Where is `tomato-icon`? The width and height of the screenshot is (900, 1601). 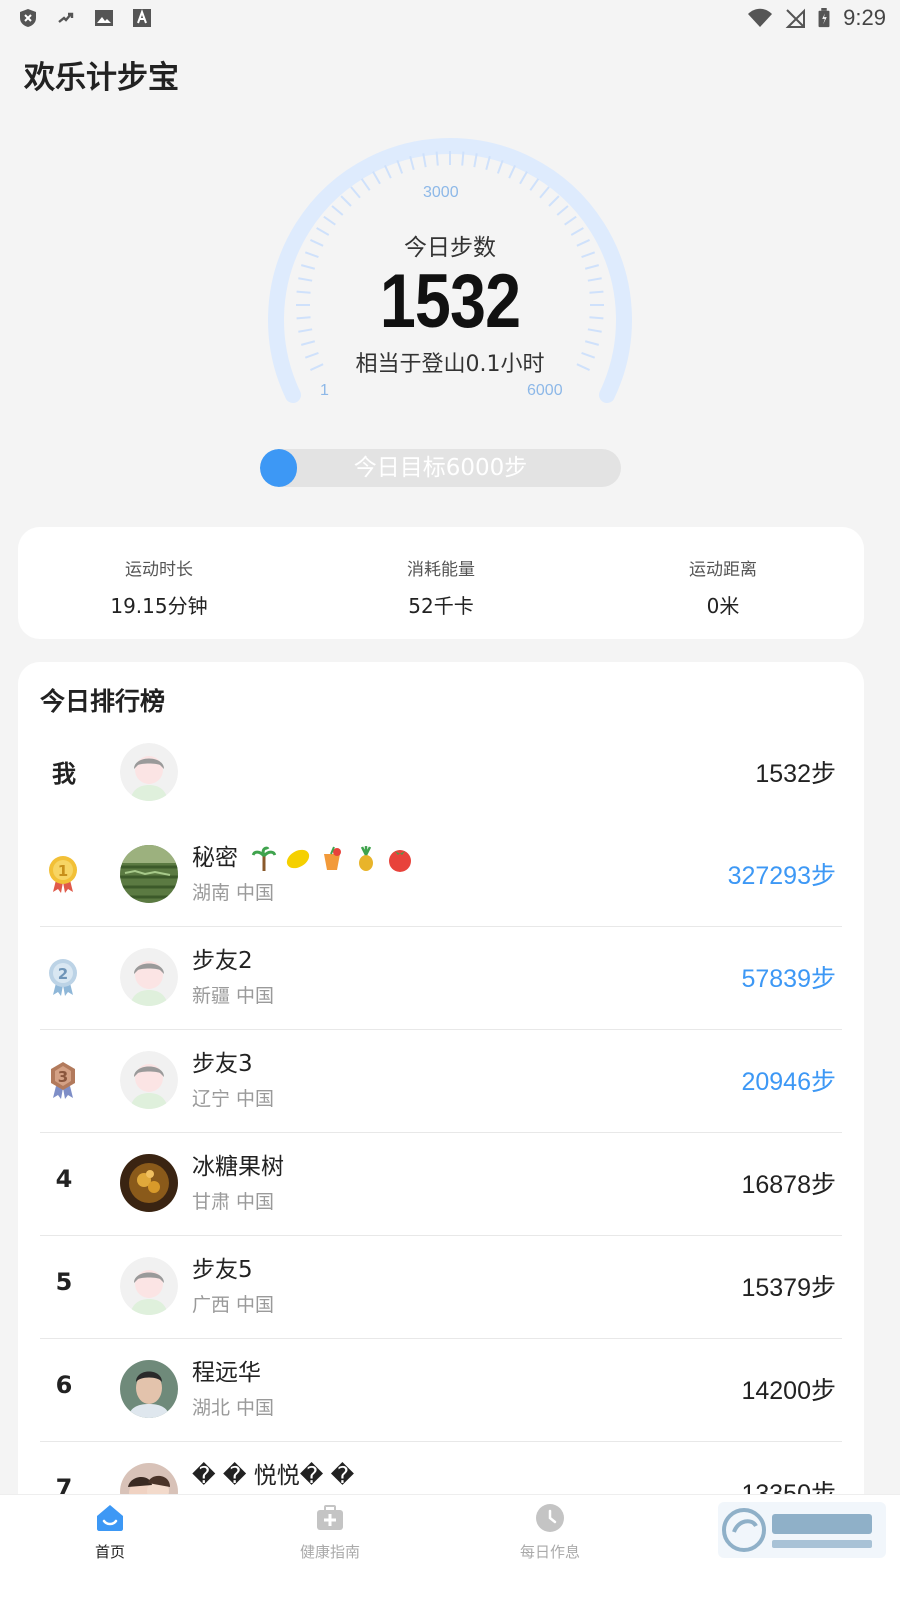
tomato-icon is located at coordinates (400, 860).